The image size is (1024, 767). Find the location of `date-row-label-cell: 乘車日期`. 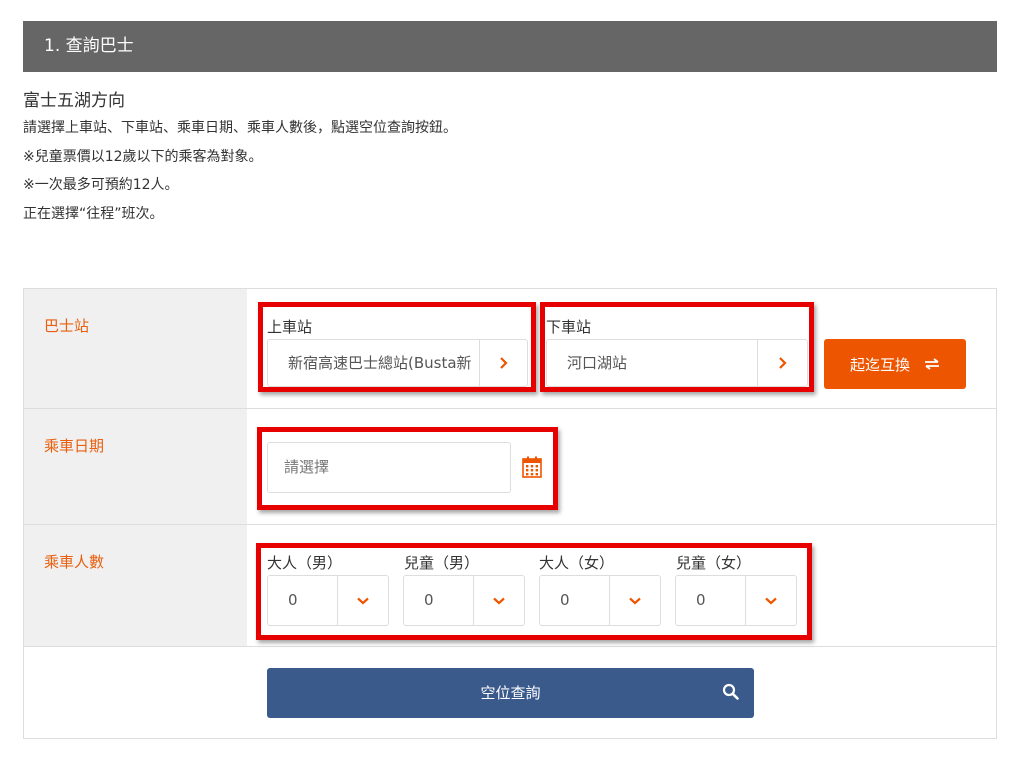

date-row-label-cell: 乘車日期 is located at coordinates (135, 466).